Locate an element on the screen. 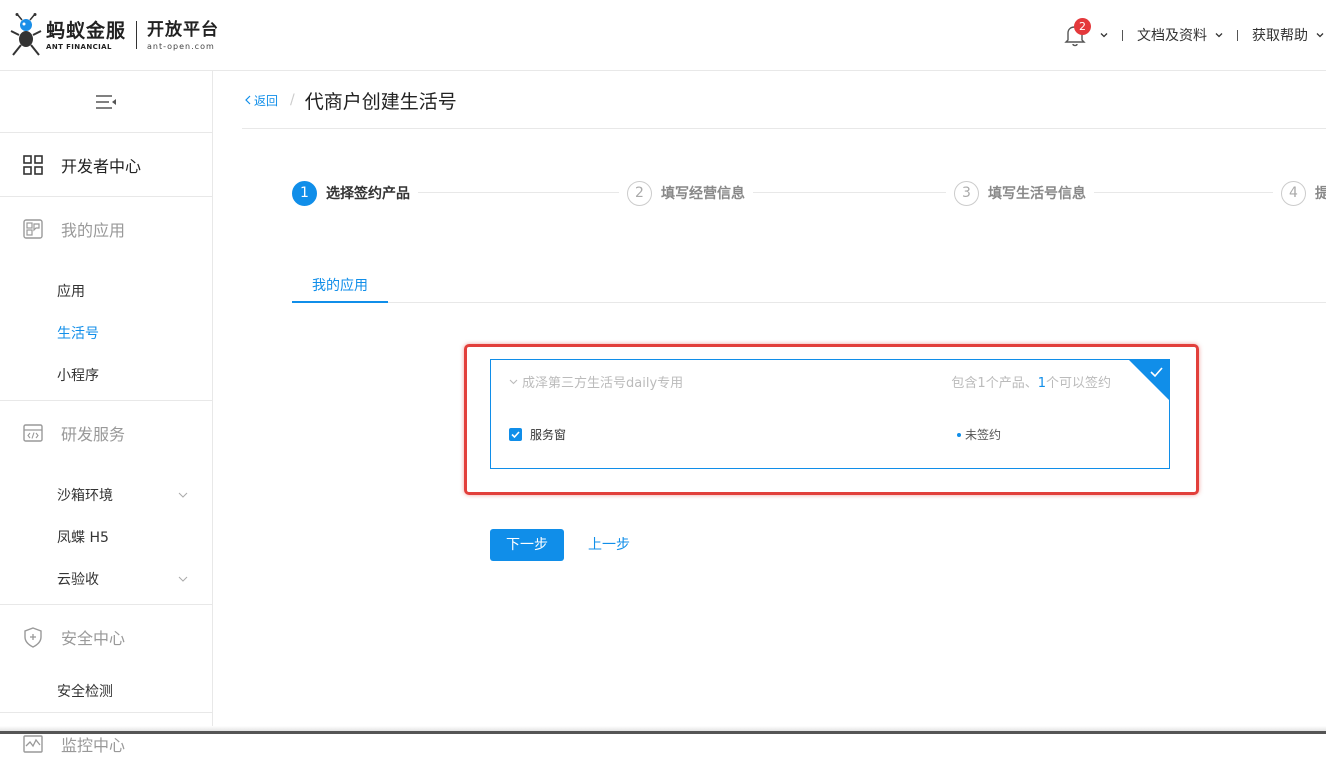 Image resolution: width=1326 pixels, height=775 pixels. sidebar-group-security: 安全中心 is located at coordinates (106, 636).